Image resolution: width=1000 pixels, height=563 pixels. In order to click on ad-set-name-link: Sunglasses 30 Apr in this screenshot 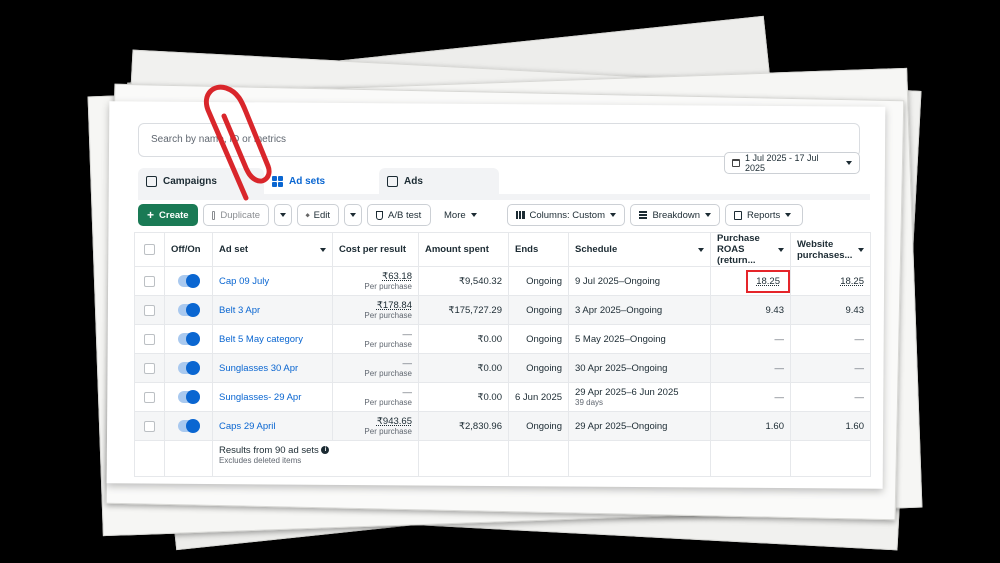, I will do `click(258, 368)`.